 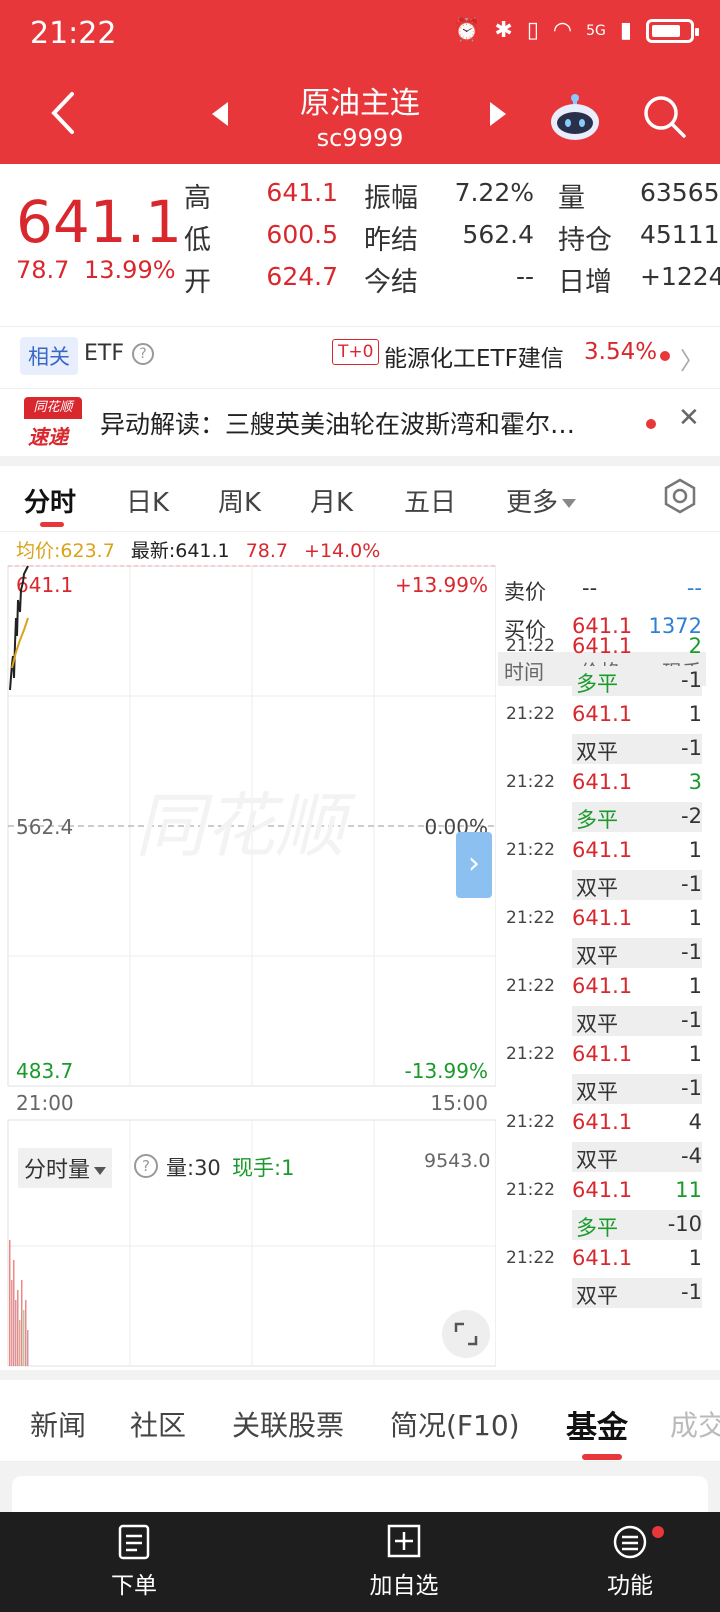 I want to click on tab-more: 更多, so click(x=541, y=500).